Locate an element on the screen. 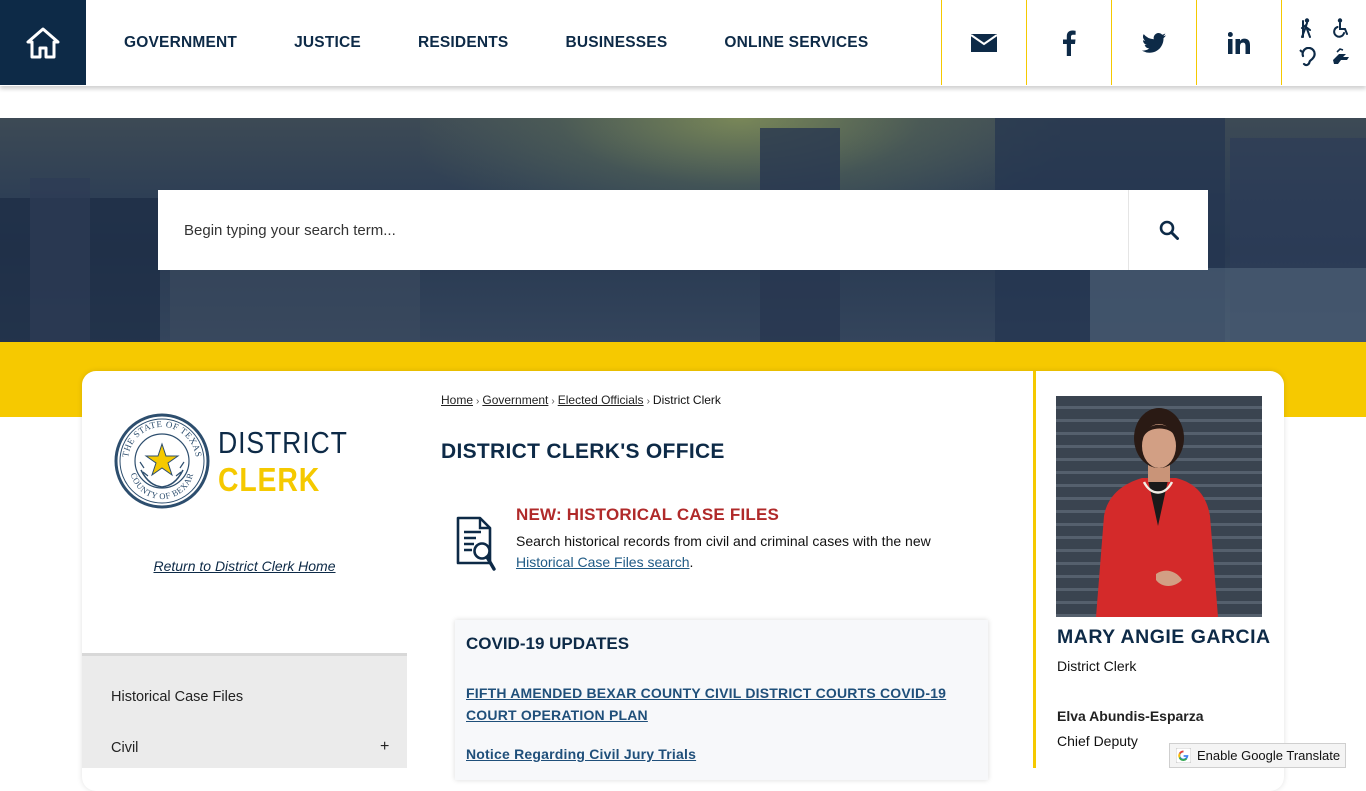 This screenshot has width=1366, height=791. google-translate-button: Enable Google Translate is located at coordinates (1257, 755).